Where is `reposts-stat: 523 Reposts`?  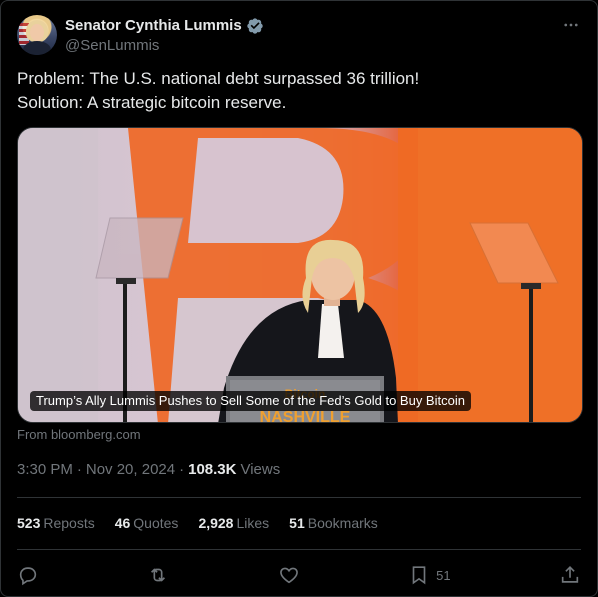 reposts-stat: 523 Reposts is located at coordinates (56, 523).